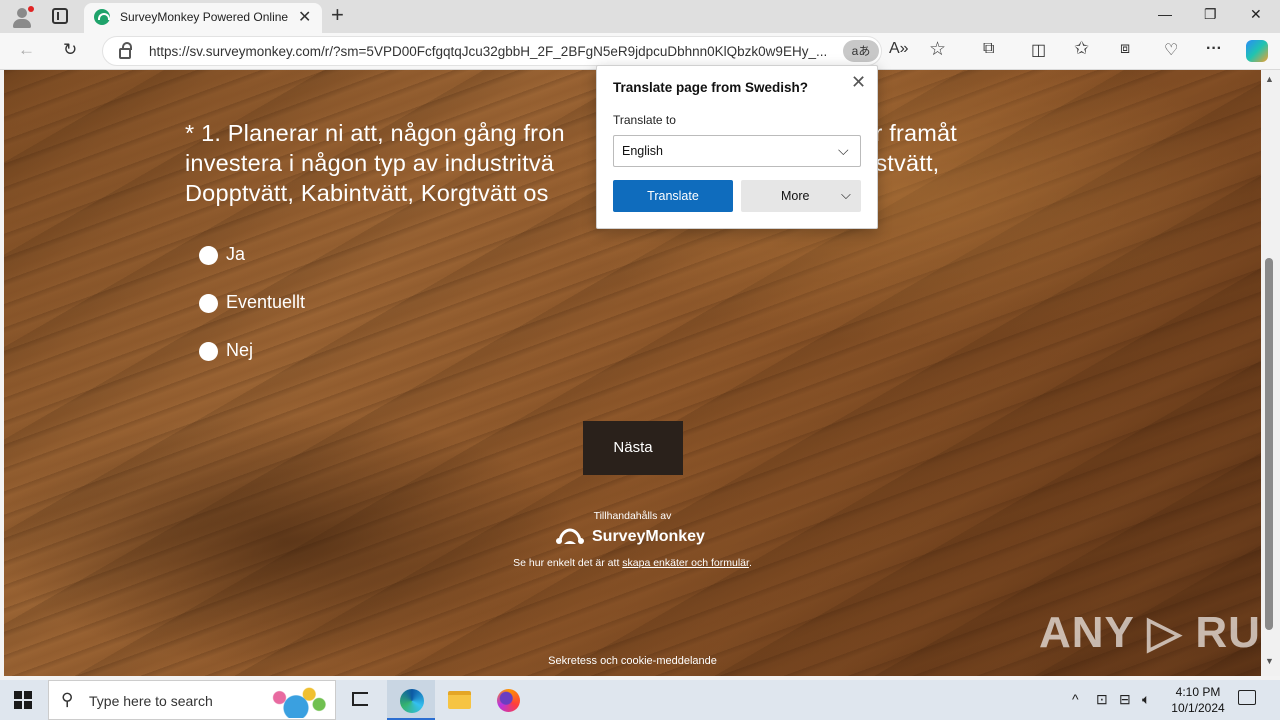 The height and width of the screenshot is (720, 1280). What do you see at coordinates (459, 700) in the screenshot?
I see `file-explorer-icon` at bounding box center [459, 700].